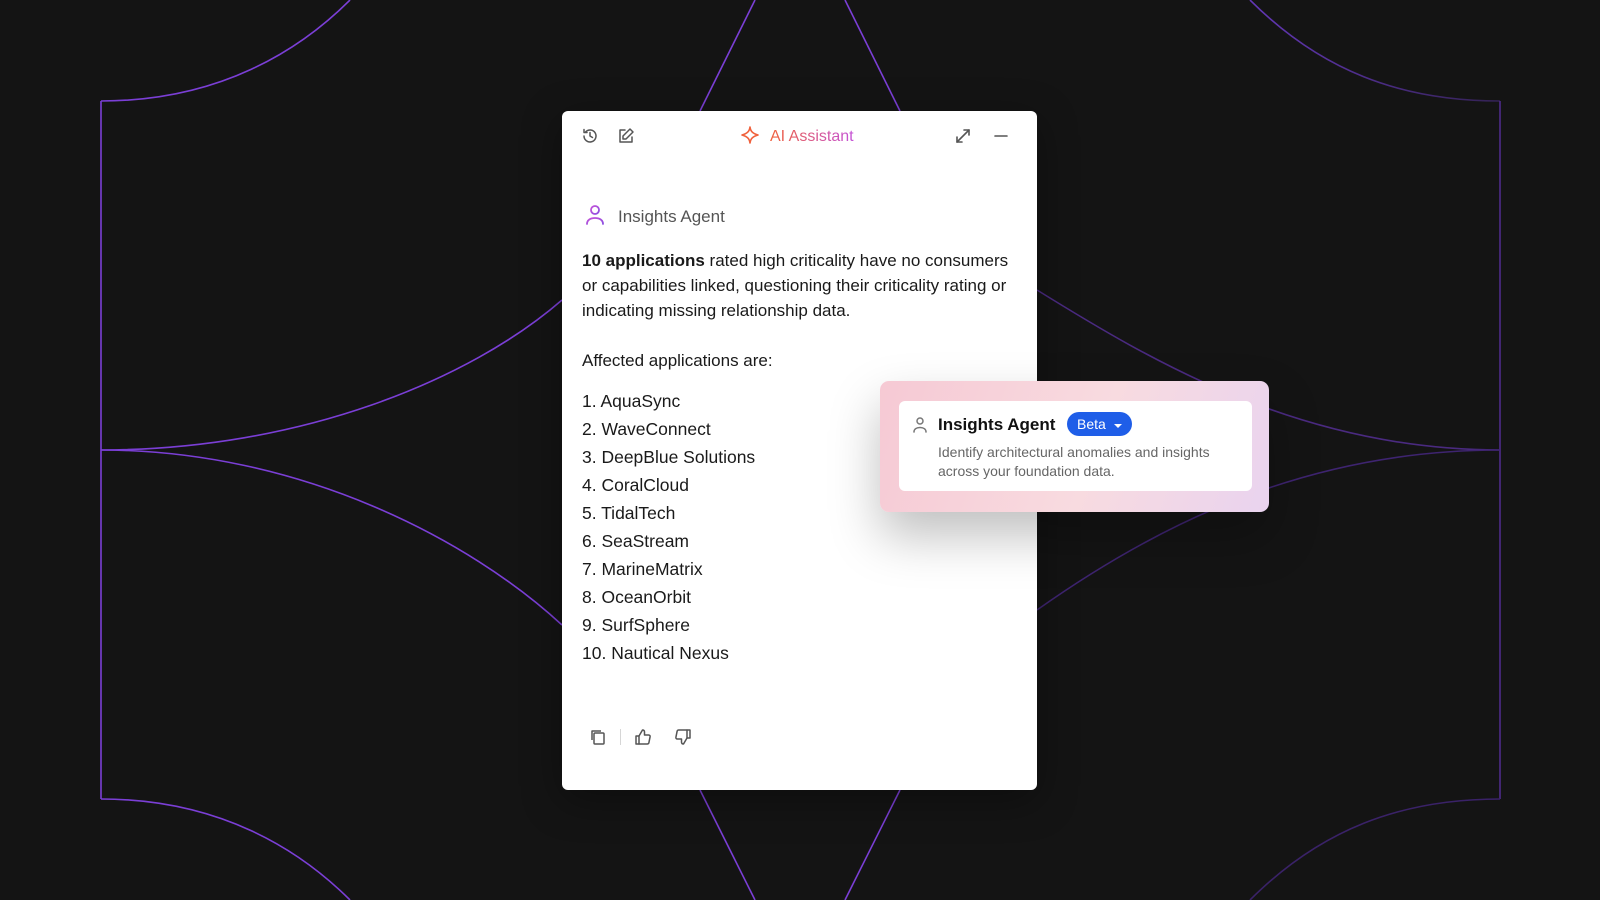 Image resolution: width=1600 pixels, height=900 pixels. I want to click on sparkle-icon, so click(750, 137).